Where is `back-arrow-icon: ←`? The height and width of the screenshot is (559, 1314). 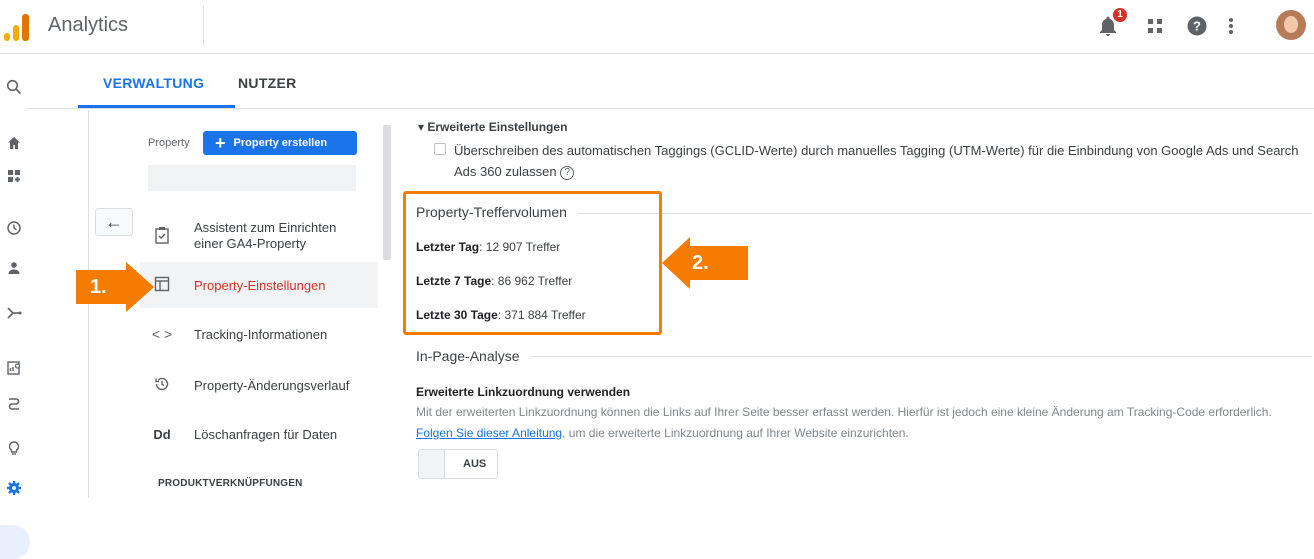
back-arrow-icon: ← is located at coordinates (114, 222).